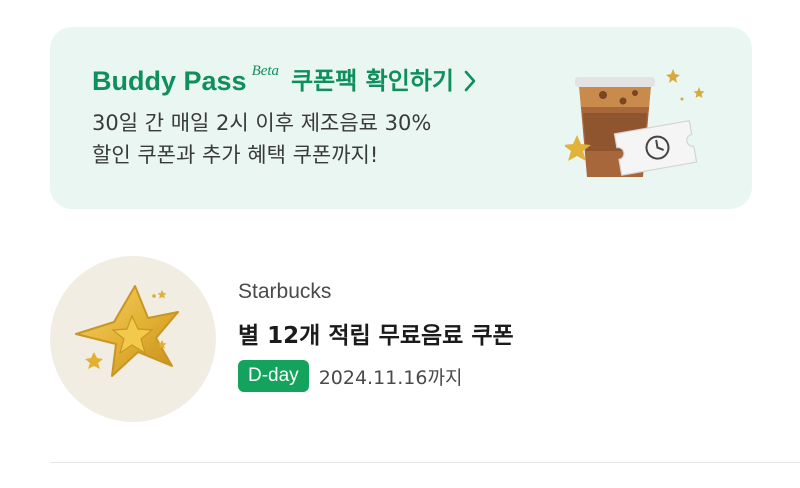 The image size is (800, 488). Describe the element at coordinates (265, 71) in the screenshot. I see `beta-label: Beta` at that location.